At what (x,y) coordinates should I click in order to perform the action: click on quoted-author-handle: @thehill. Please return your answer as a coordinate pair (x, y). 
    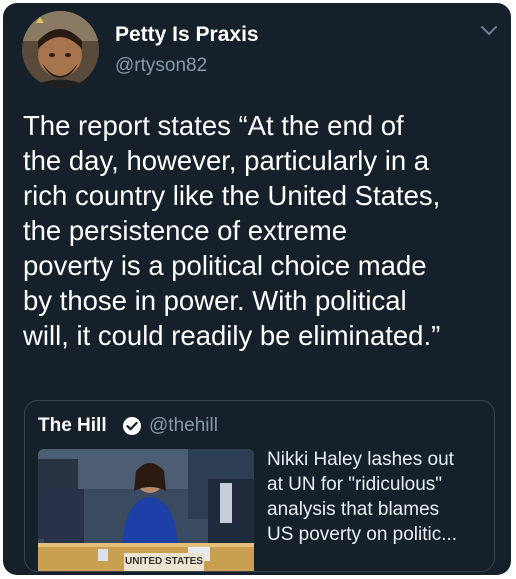
    Looking at the image, I should click on (183, 426).